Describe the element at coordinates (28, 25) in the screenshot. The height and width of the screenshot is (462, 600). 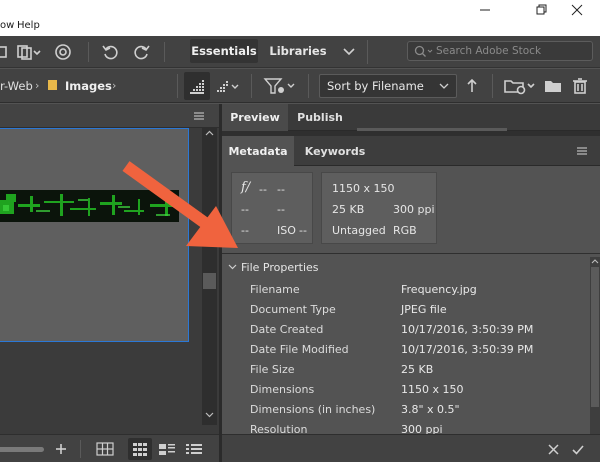
I see `menu-help: Help` at that location.